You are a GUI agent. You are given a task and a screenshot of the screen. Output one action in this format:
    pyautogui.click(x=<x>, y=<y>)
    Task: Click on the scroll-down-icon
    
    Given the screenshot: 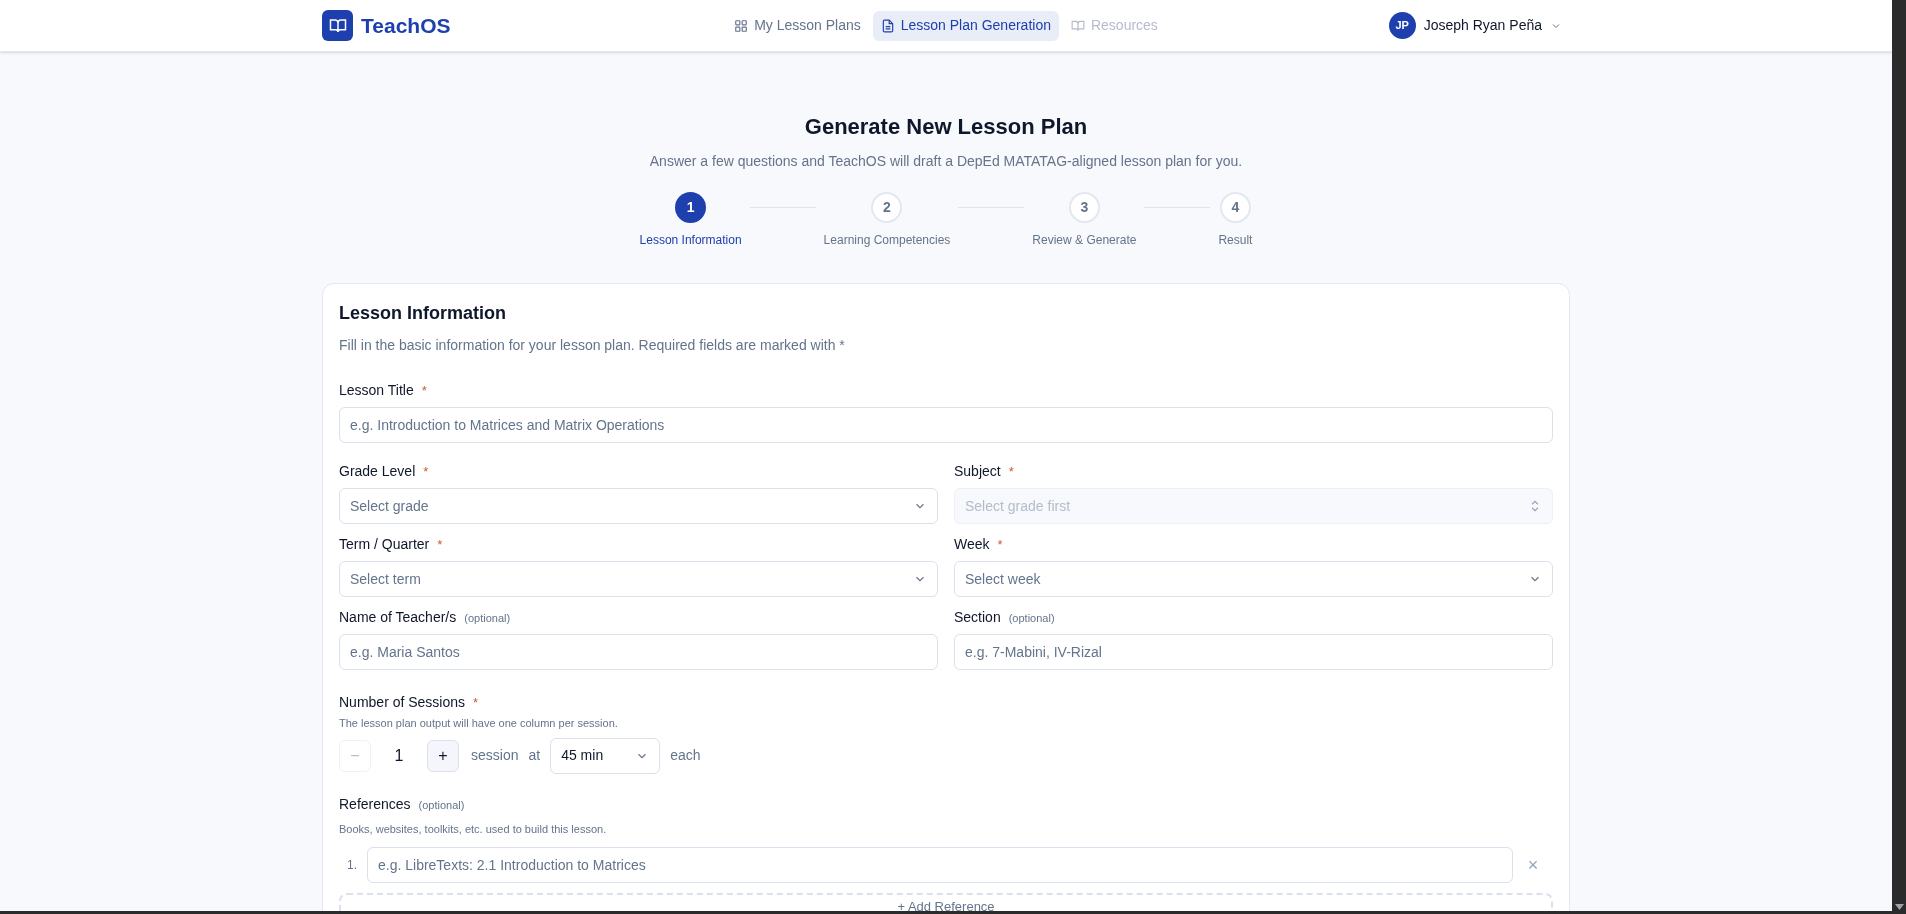 What is the action you would take?
    pyautogui.click(x=1899, y=907)
    